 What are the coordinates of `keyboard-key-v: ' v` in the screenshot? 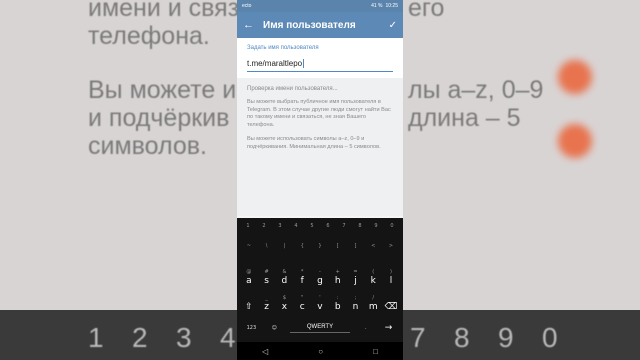 It's located at (320, 303).